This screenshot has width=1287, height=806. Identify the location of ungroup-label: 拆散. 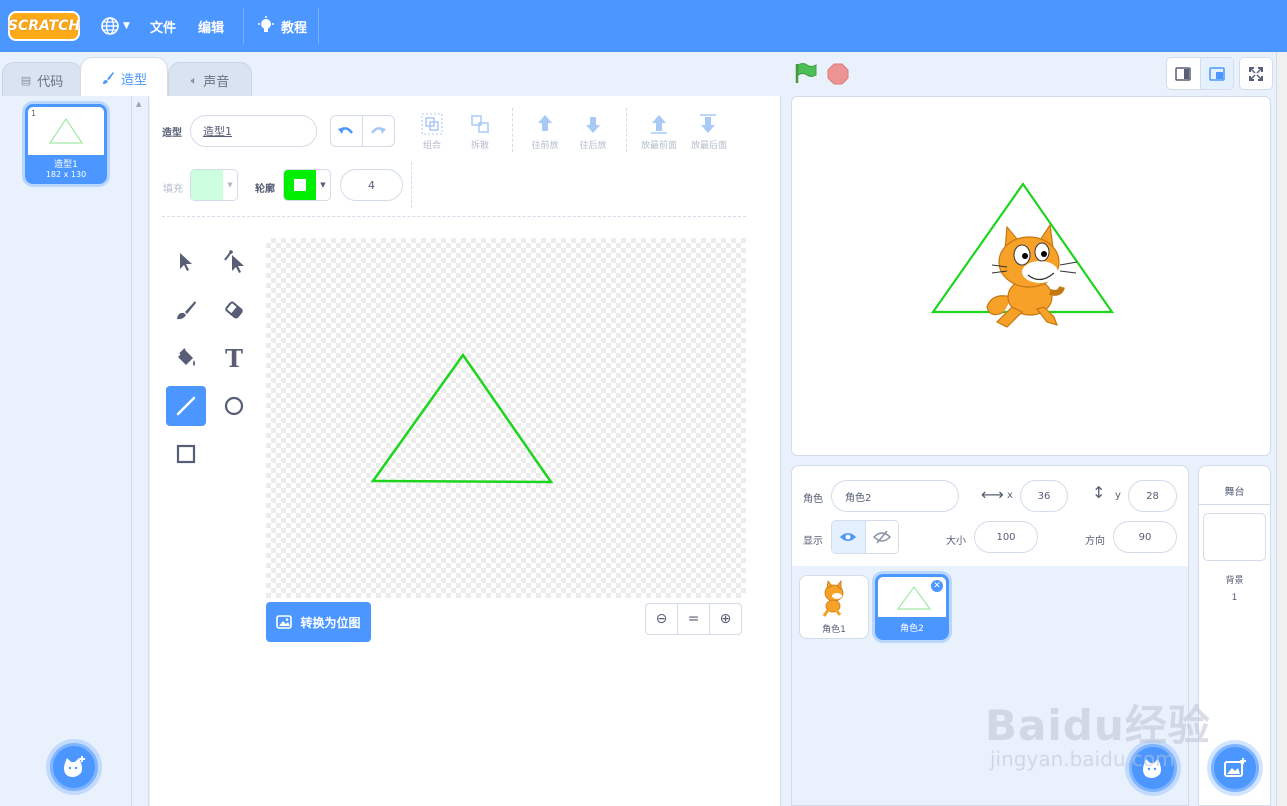
(479, 146).